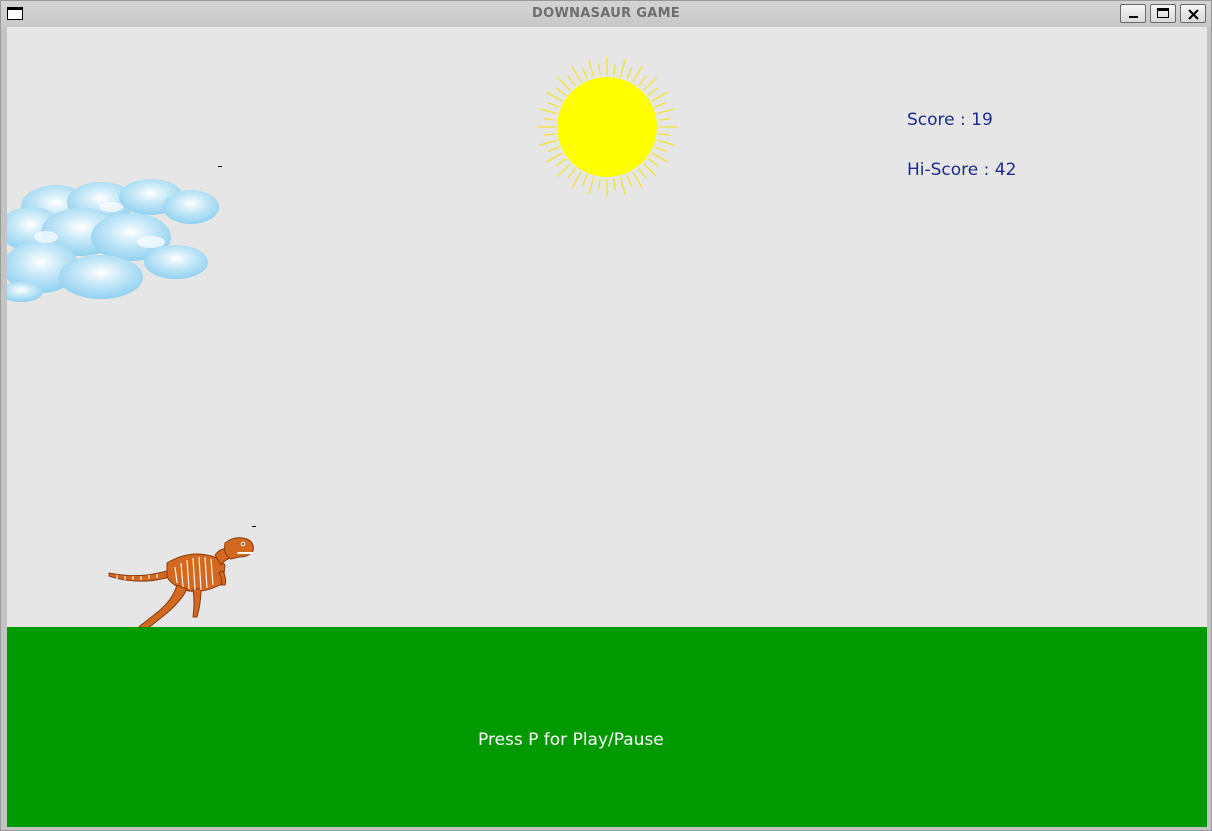 The height and width of the screenshot is (831, 1212). What do you see at coordinates (607, 127) in the screenshot?
I see `sun-icon` at bounding box center [607, 127].